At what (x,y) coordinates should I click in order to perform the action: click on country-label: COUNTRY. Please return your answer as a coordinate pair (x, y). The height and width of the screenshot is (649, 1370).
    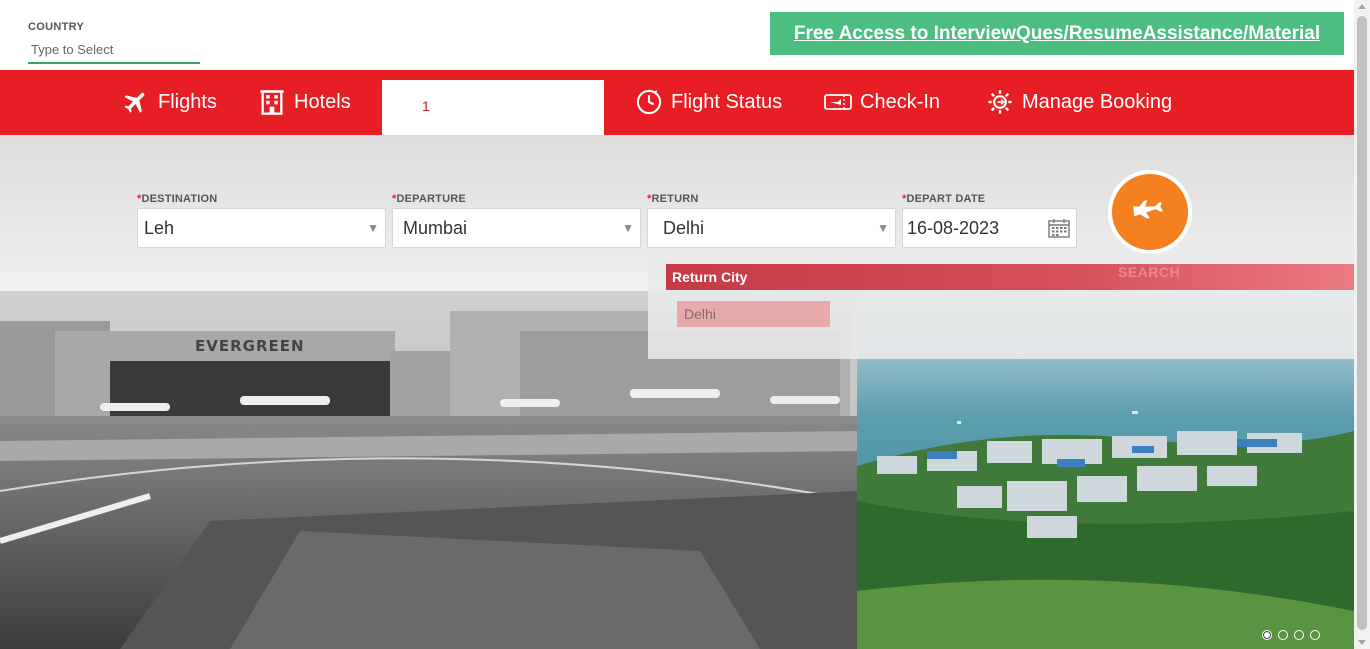
    Looking at the image, I should click on (56, 27).